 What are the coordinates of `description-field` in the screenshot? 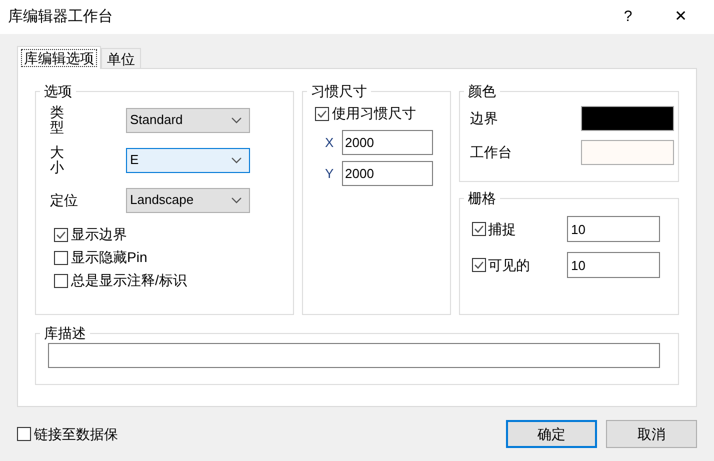 It's located at (354, 355).